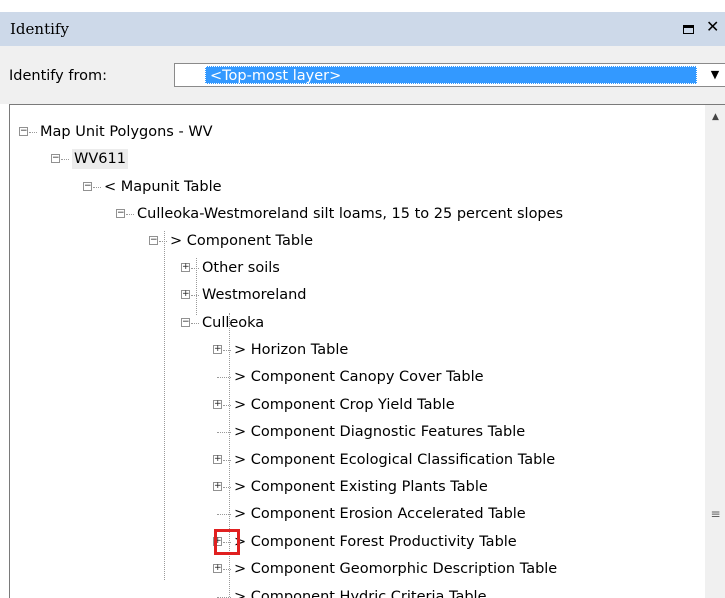  What do you see at coordinates (714, 75) in the screenshot?
I see `dropdown-arrow-icon: ▼` at bounding box center [714, 75].